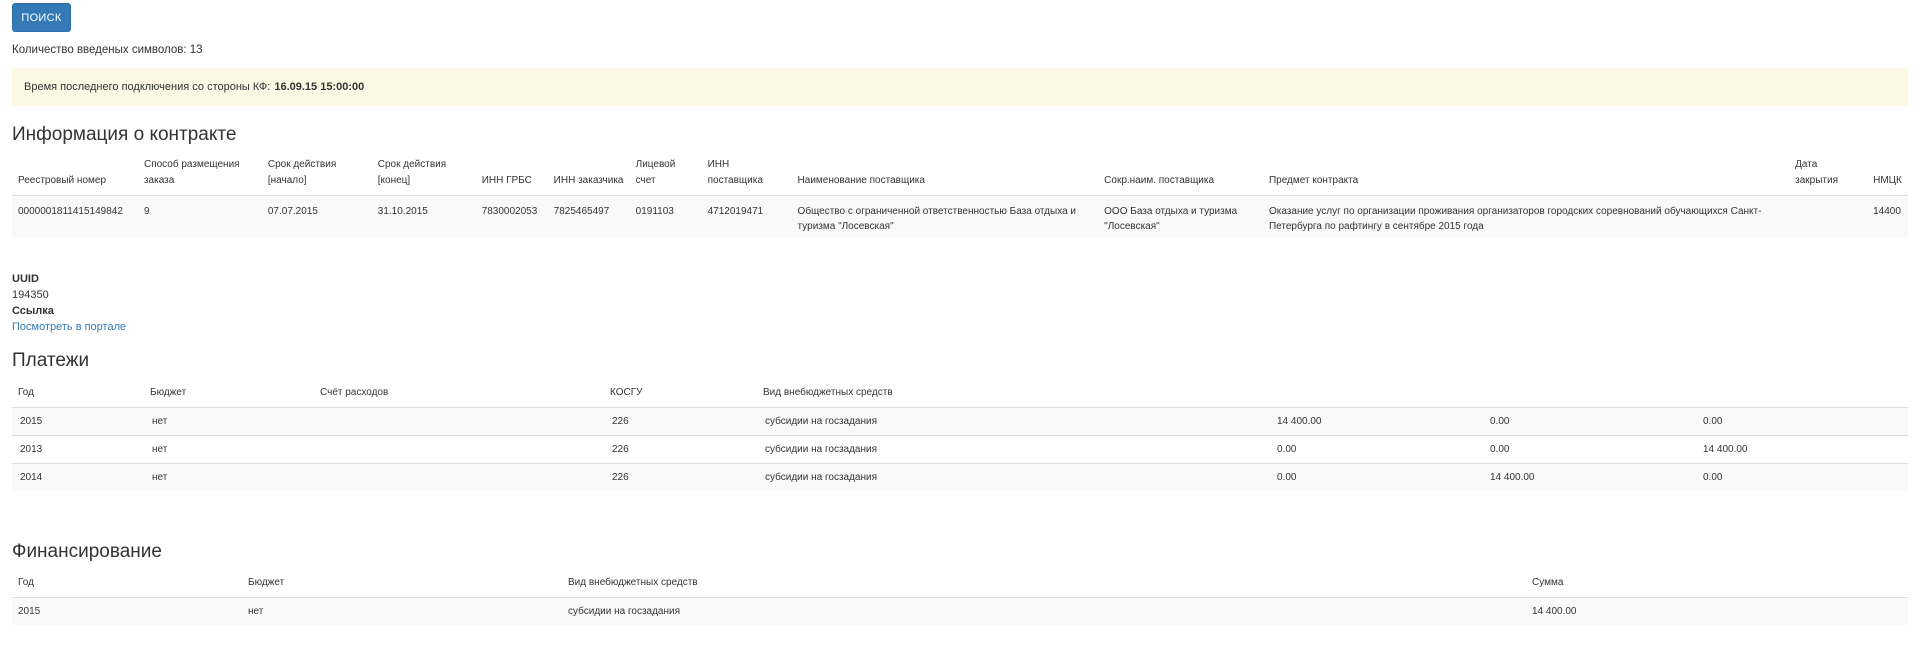  Describe the element at coordinates (199, 215) in the screenshot. I see `contract-cell: 9` at that location.